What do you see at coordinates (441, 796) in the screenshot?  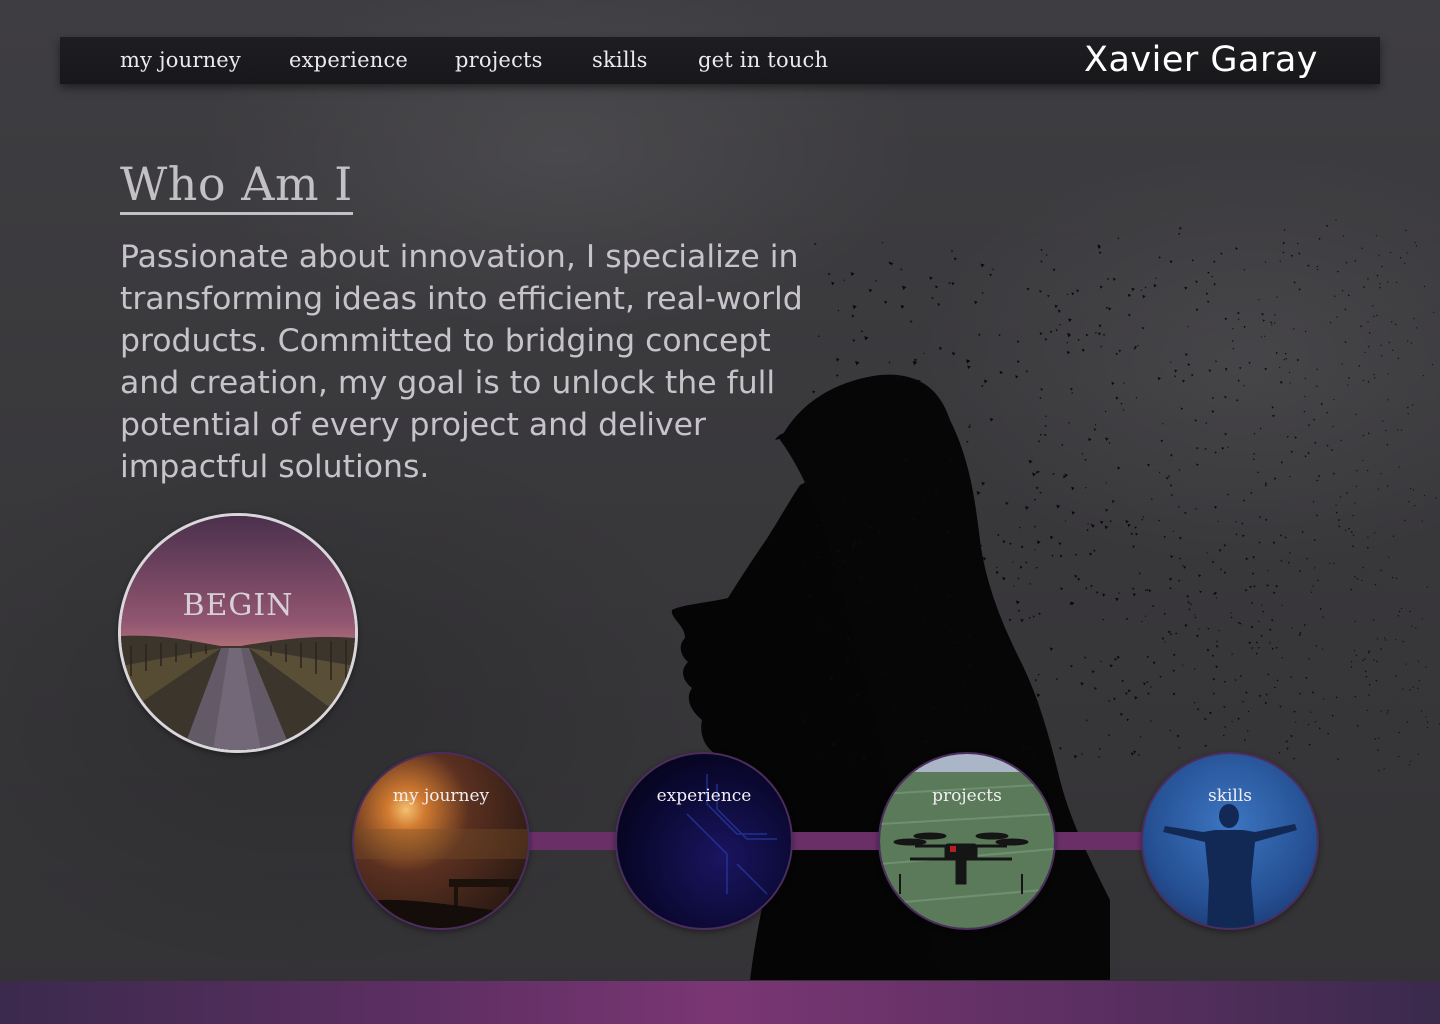 I see `timeline-node-label: my journey` at bounding box center [441, 796].